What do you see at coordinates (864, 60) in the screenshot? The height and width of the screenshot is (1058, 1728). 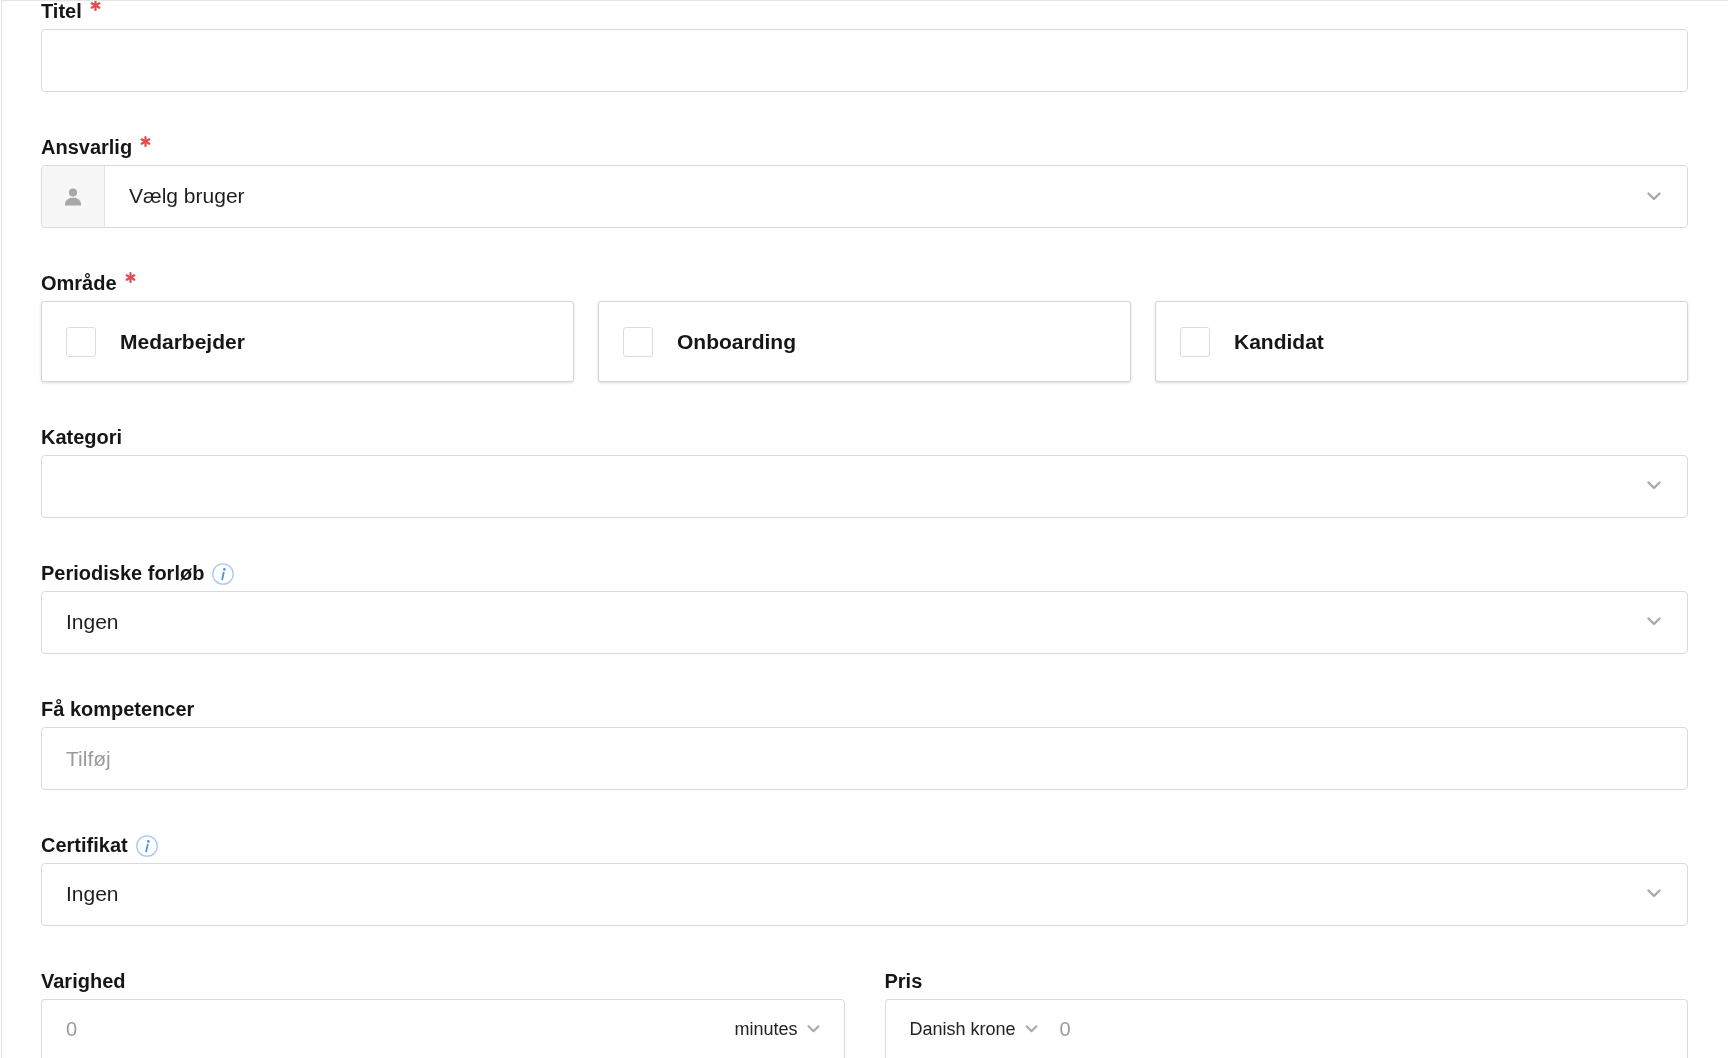 I see `text-input` at bounding box center [864, 60].